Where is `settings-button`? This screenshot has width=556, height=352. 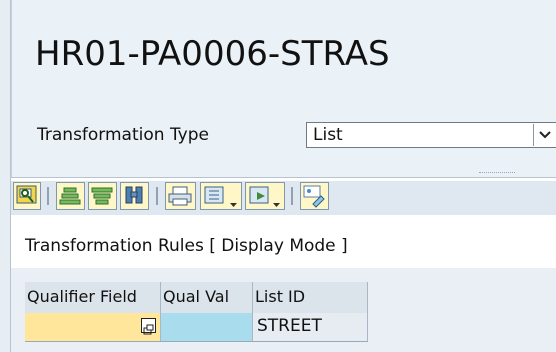 settings-button is located at coordinates (314, 196).